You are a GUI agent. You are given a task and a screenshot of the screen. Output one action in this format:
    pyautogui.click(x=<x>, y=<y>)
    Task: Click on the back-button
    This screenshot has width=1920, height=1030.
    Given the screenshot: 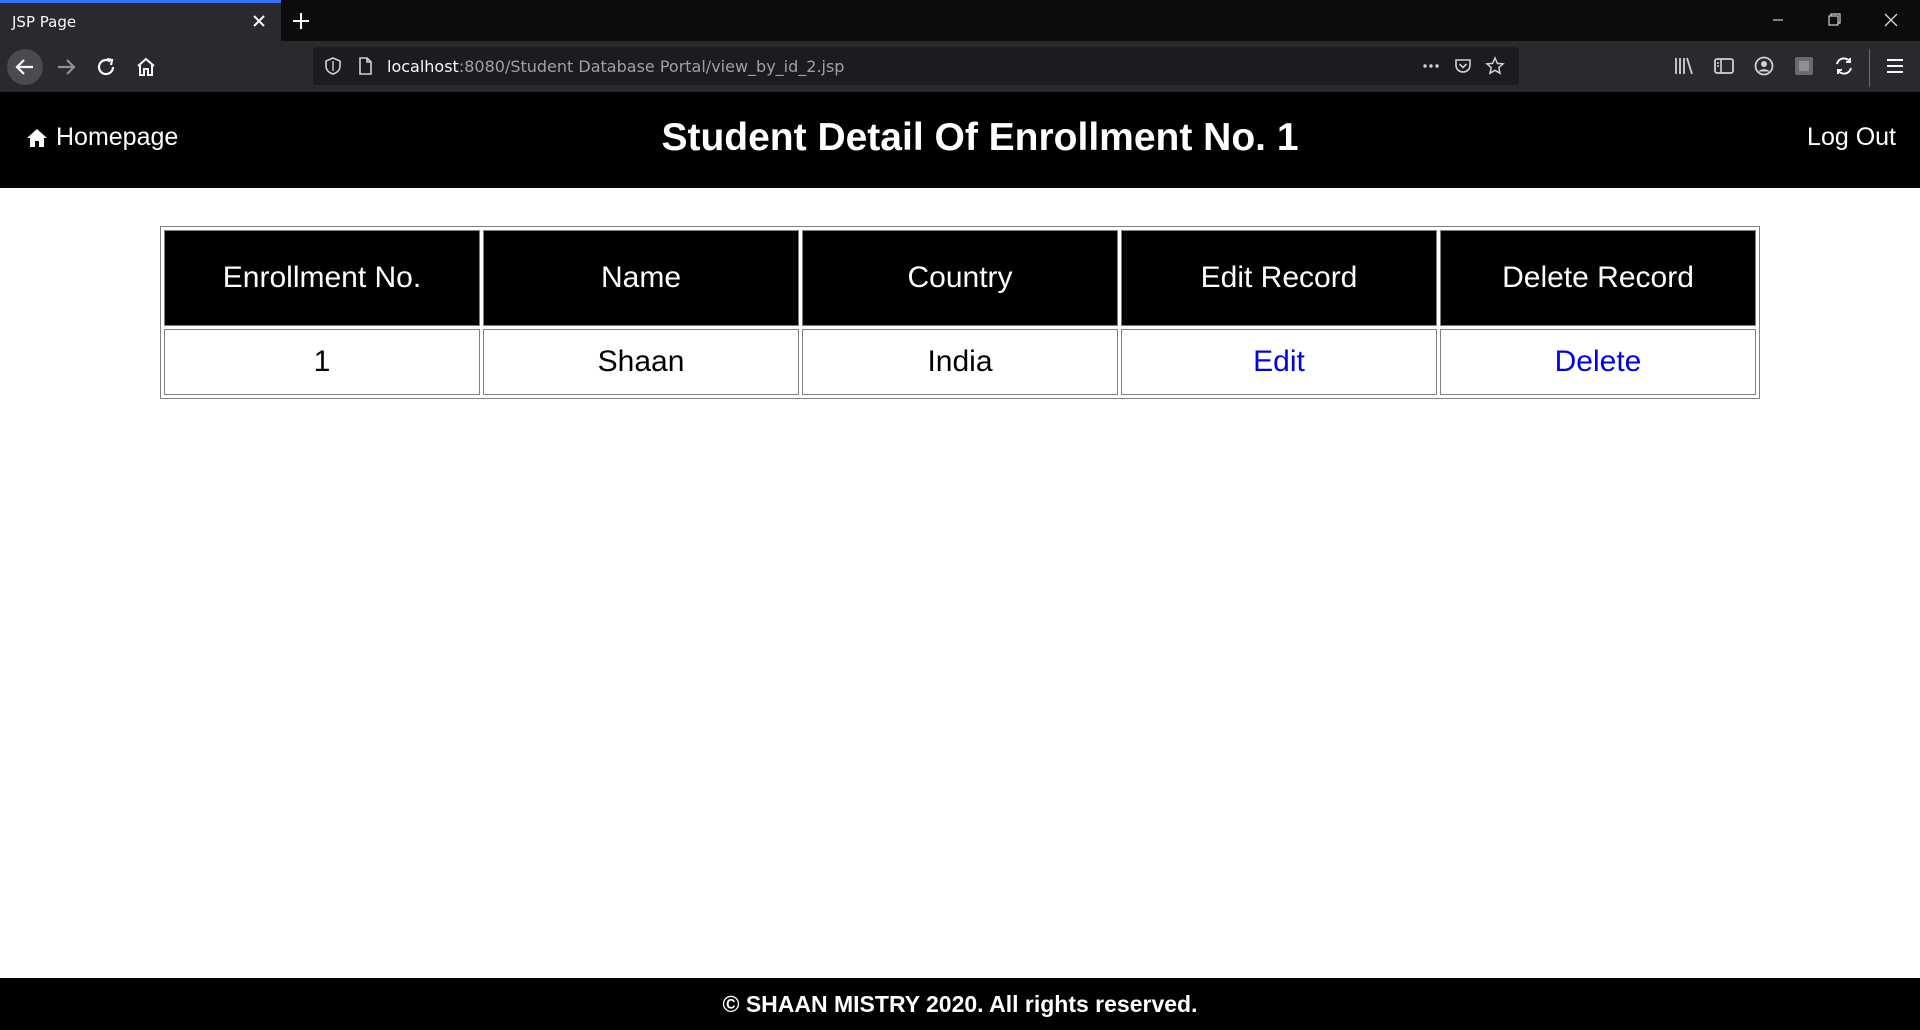 What is the action you would take?
    pyautogui.click(x=25, y=67)
    